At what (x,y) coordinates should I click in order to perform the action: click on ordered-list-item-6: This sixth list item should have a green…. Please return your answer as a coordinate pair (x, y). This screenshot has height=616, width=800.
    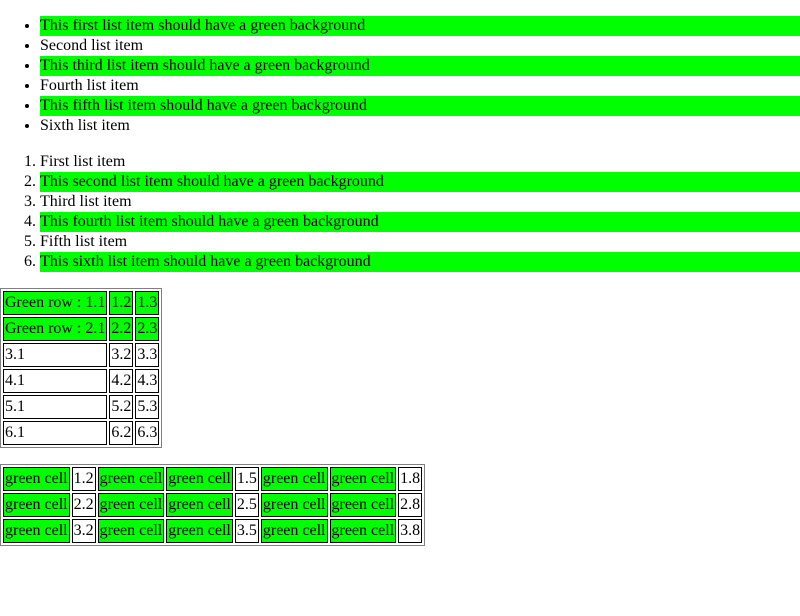
    Looking at the image, I should click on (420, 262).